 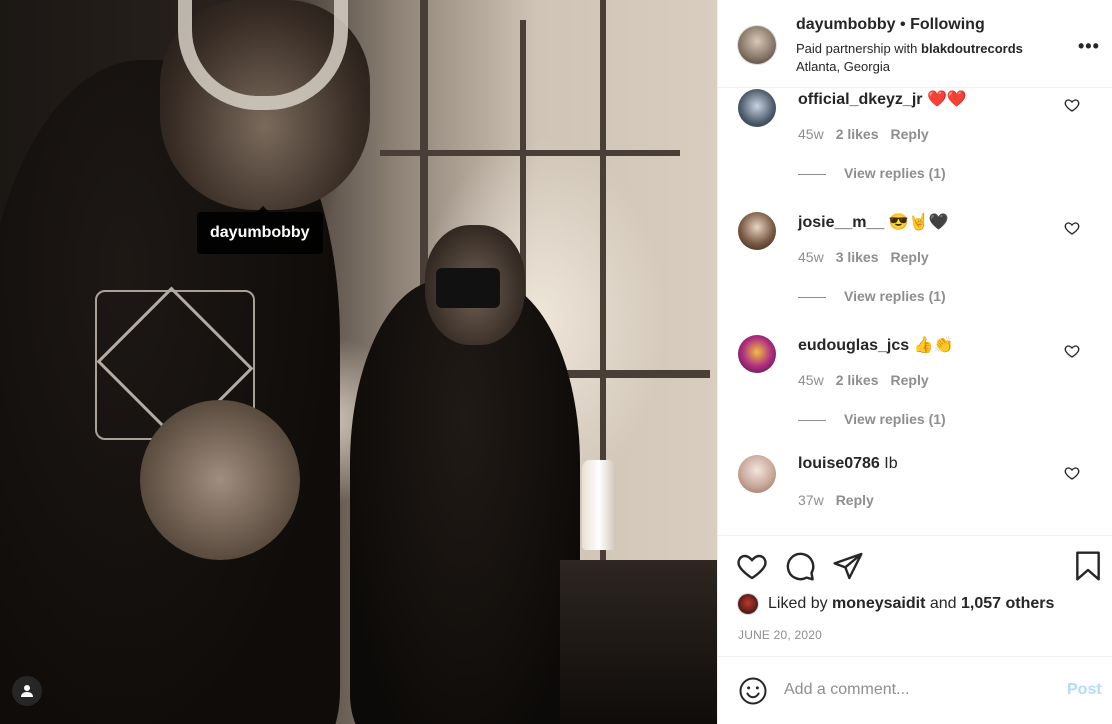 I want to click on photo-water-bottle, so click(x=599, y=505).